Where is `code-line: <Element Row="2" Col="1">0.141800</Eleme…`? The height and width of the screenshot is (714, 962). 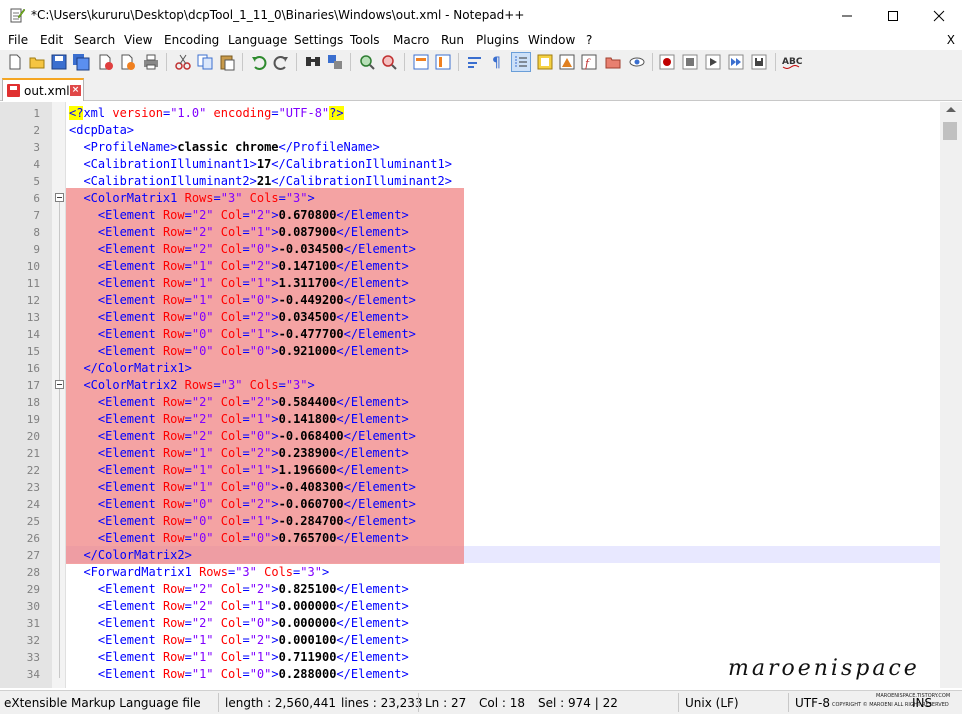
code-line: <Element Row="2" Col="1">0.141800</Eleme… is located at coordinates (239, 419).